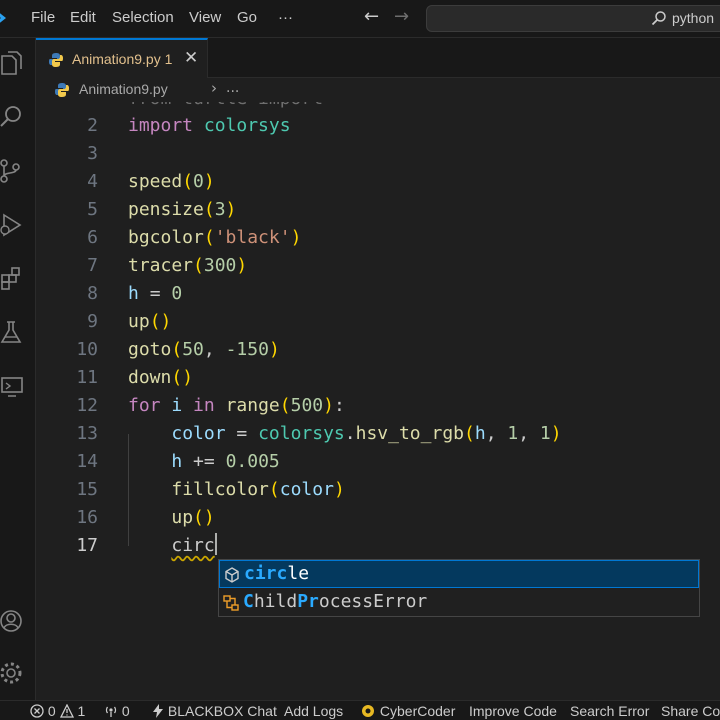 Image resolution: width=720 pixels, height=720 pixels. Describe the element at coordinates (215, 237) in the screenshot. I see `code-text: bgcolor('black')` at that location.